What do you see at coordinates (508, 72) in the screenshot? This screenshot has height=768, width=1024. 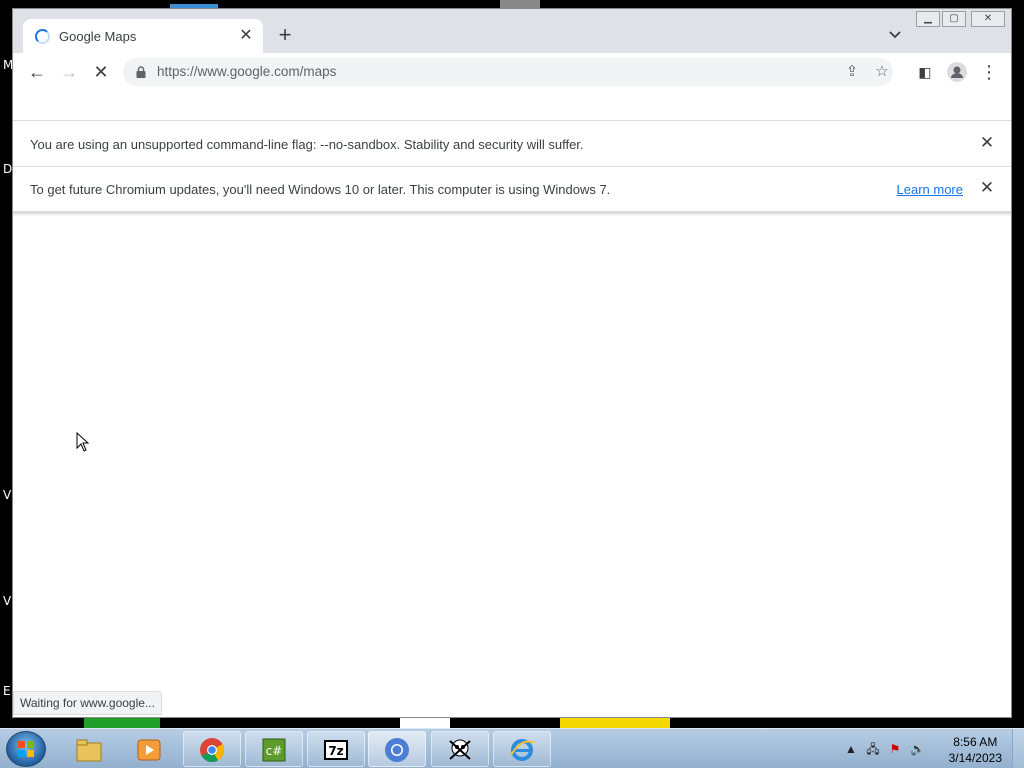 I see `address-bar: https://www.google.com/maps ⇪ ☆` at bounding box center [508, 72].